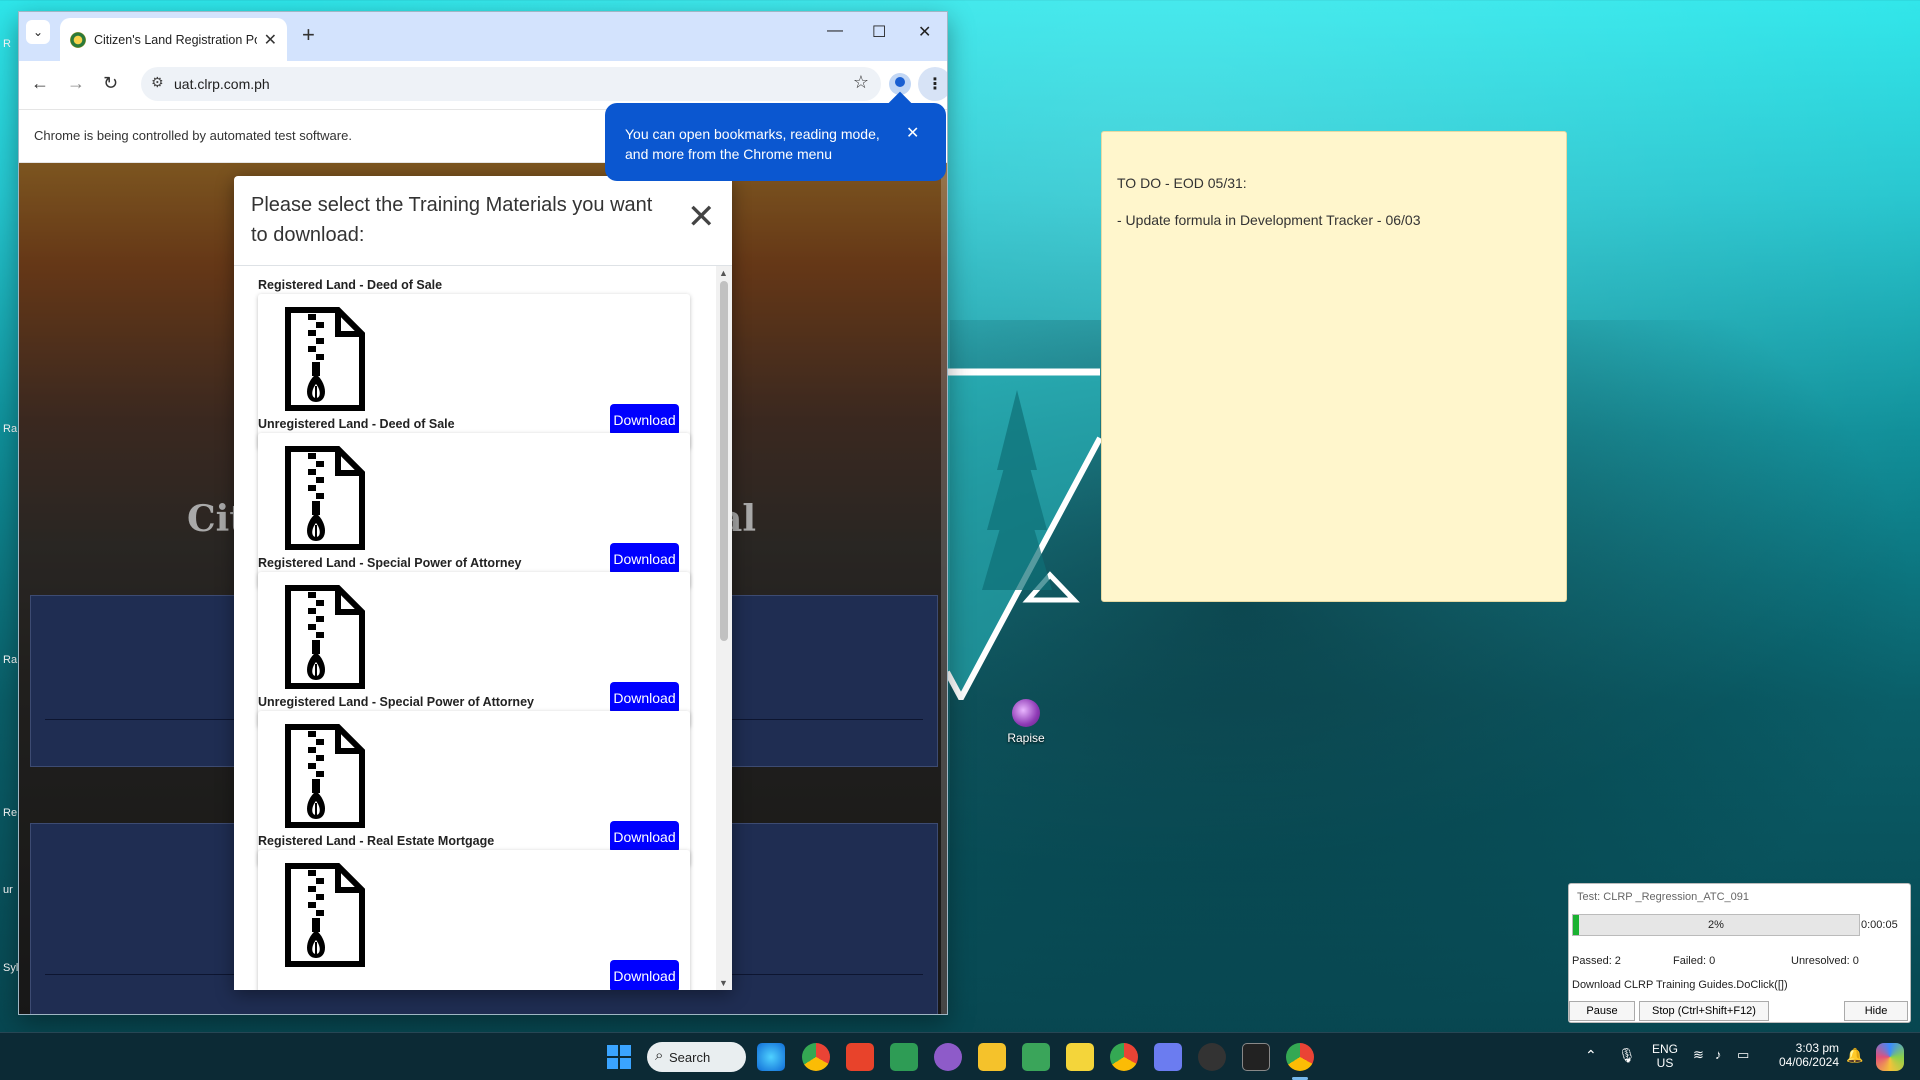 The width and height of the screenshot is (1920, 1080). I want to click on rapise-app-icon, so click(1026, 713).